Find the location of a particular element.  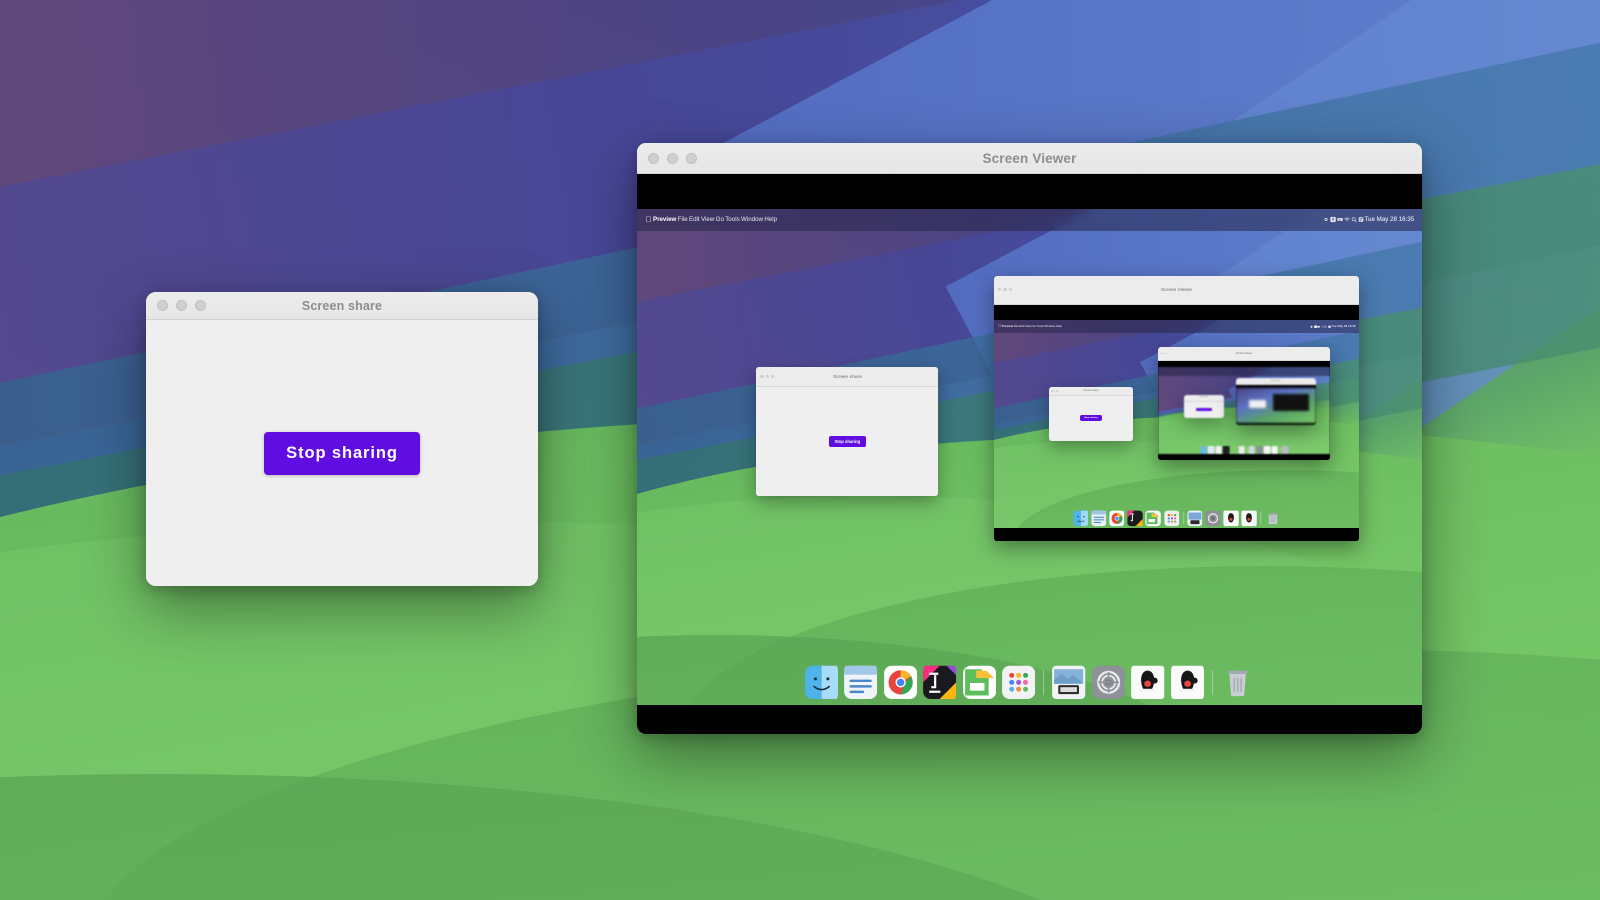

nested-viewer-titlebar: Screen Viewer is located at coordinates (1177, 290).